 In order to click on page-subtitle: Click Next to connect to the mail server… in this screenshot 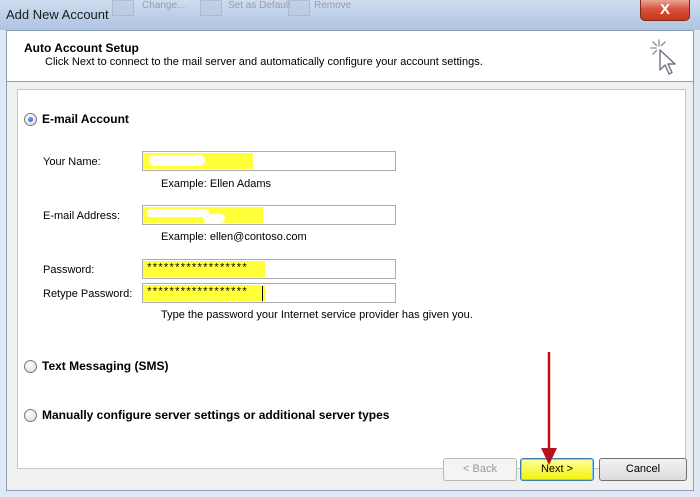, I will do `click(264, 62)`.